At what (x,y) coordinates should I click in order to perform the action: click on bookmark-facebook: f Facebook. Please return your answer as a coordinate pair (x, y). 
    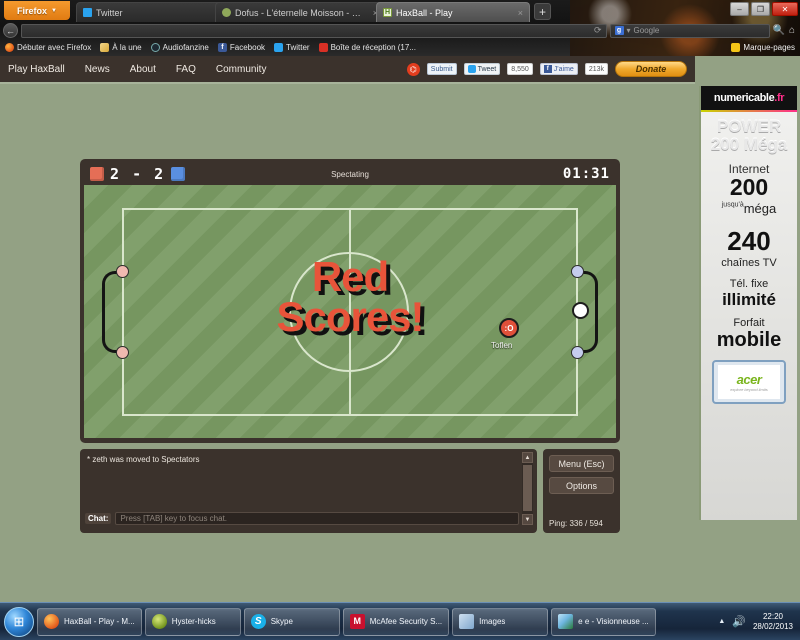
    Looking at the image, I should click on (241, 47).